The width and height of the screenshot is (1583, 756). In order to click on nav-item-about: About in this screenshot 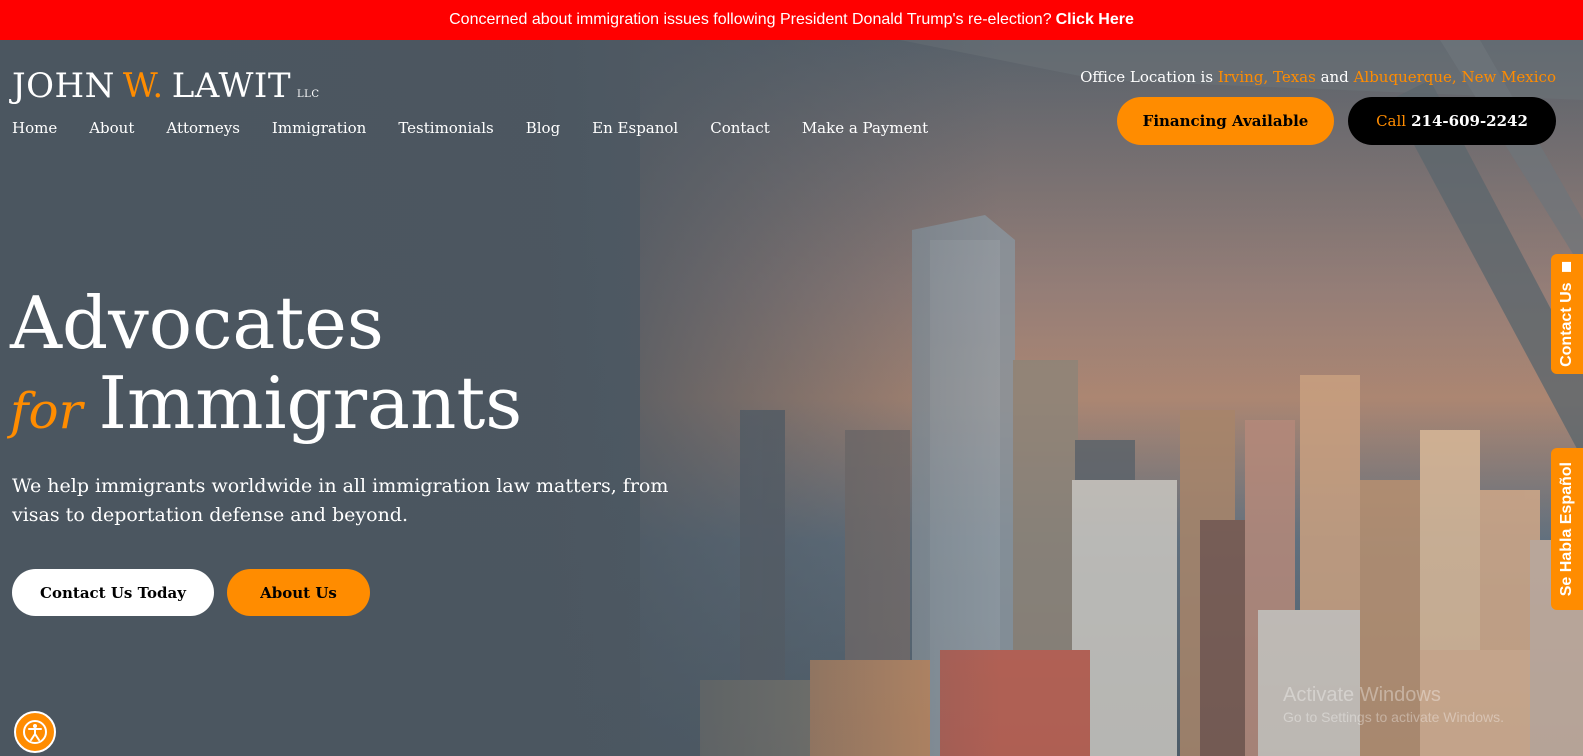, I will do `click(111, 128)`.